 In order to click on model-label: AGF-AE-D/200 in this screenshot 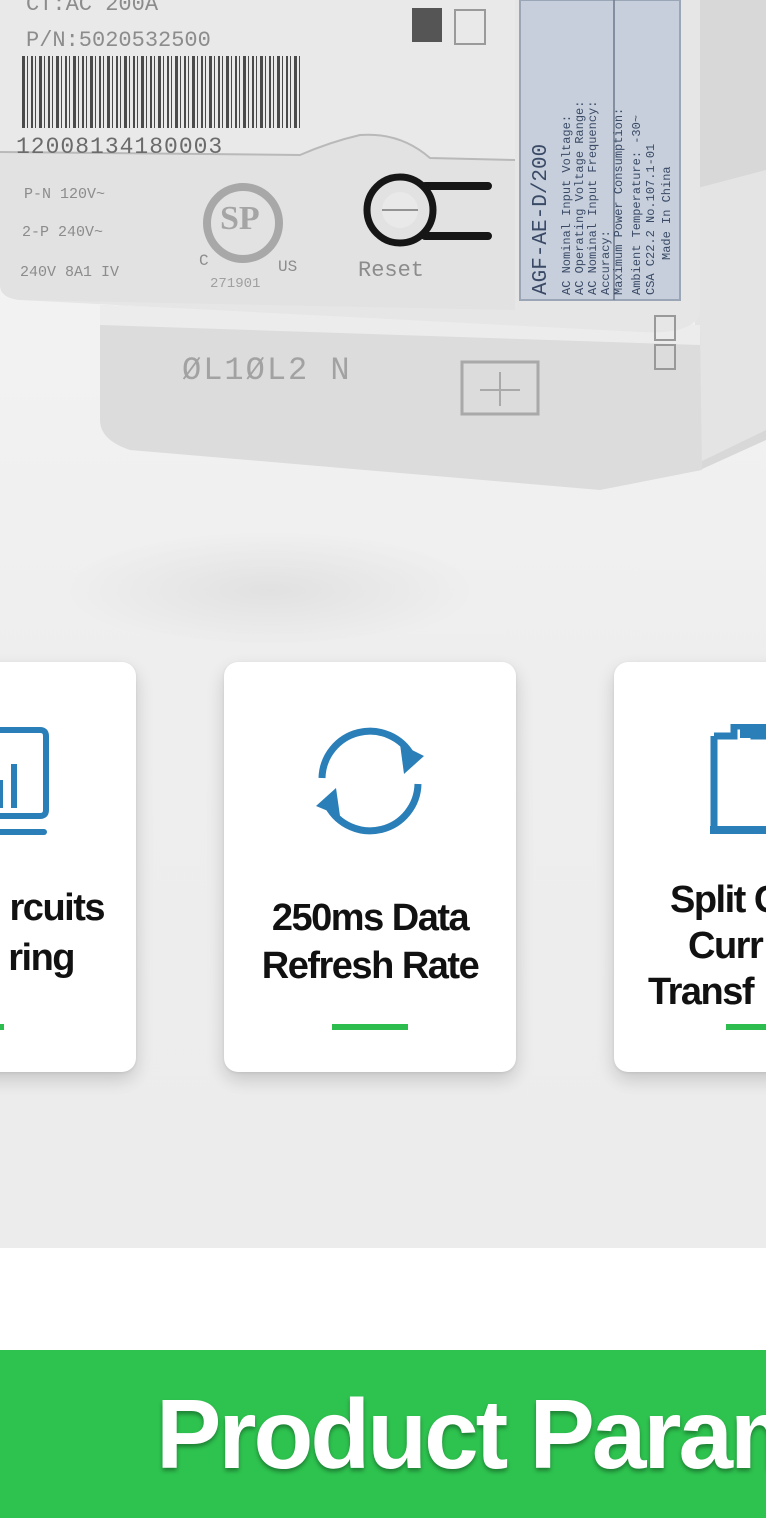, I will do `click(541, 219)`.